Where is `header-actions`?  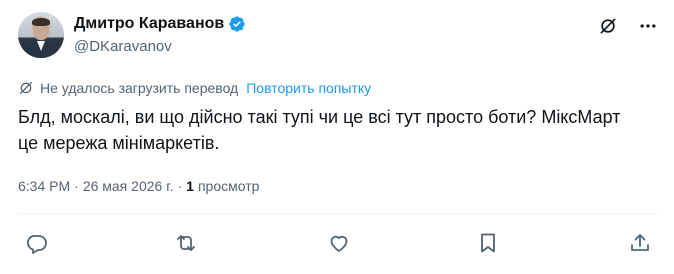
header-actions is located at coordinates (628, 26).